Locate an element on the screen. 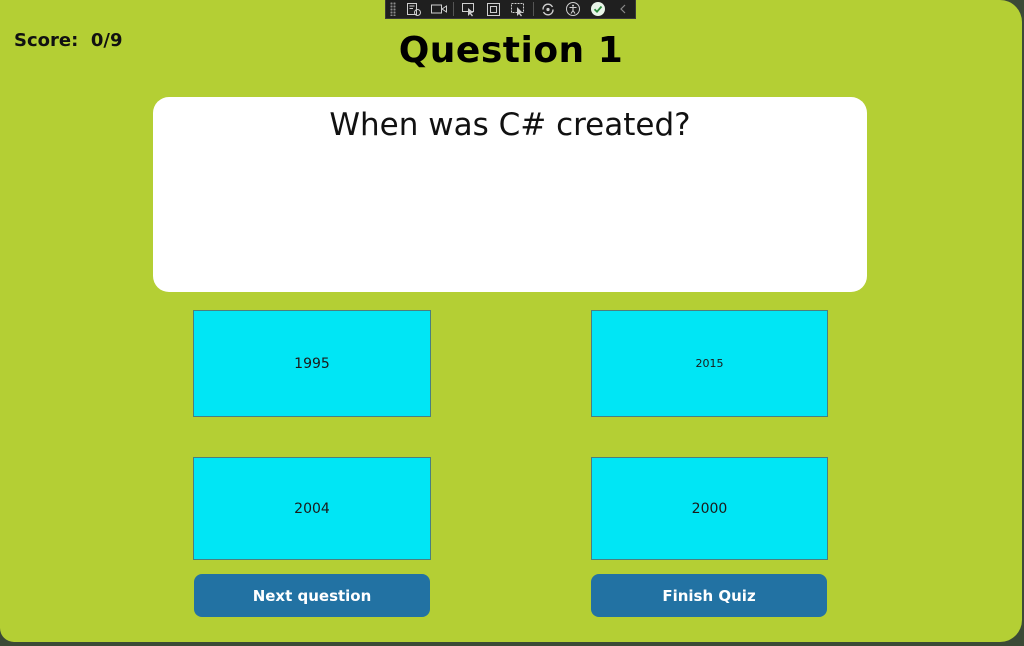  answer-button-1: 1995 is located at coordinates (312, 363).